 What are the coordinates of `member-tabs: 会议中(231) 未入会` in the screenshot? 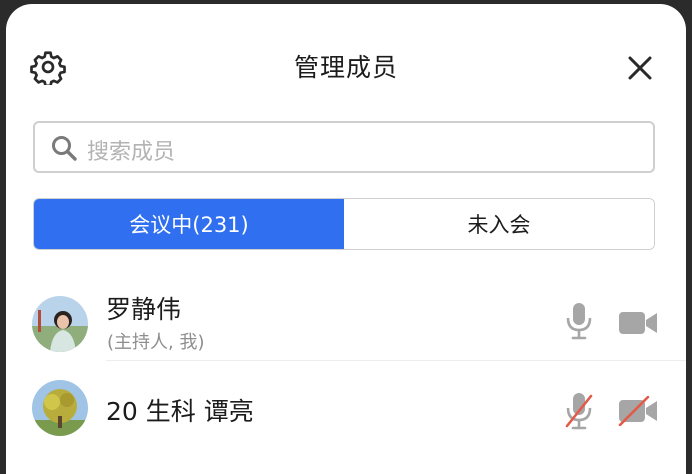 It's located at (344, 224).